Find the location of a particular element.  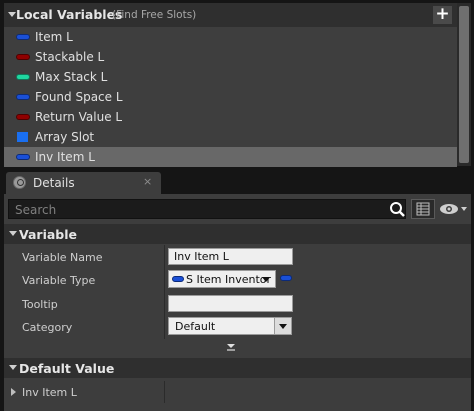

variable-name-row: Variable Name Inv Item L is located at coordinates (237, 257).